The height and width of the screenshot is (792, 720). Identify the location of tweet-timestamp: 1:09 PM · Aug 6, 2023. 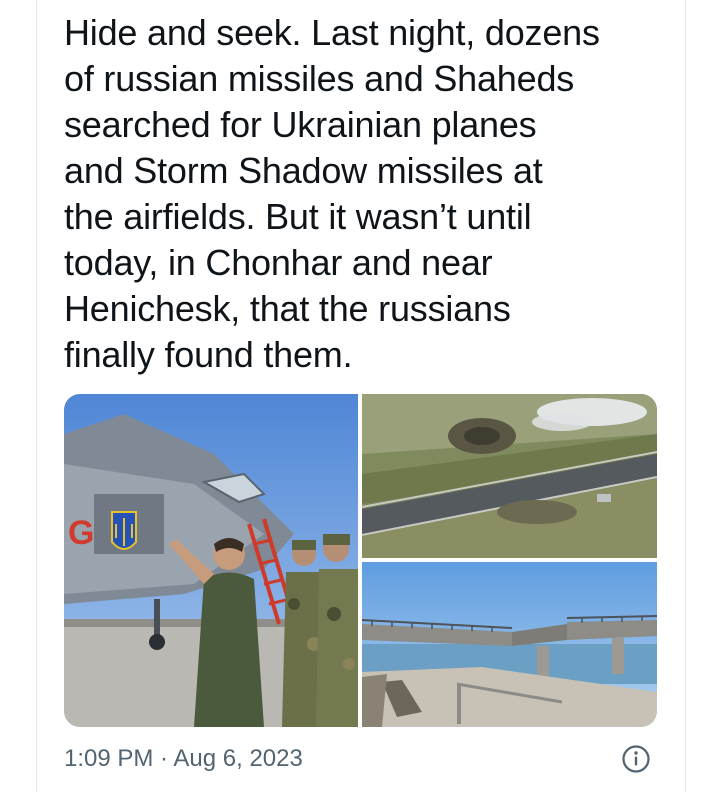
(183, 759).